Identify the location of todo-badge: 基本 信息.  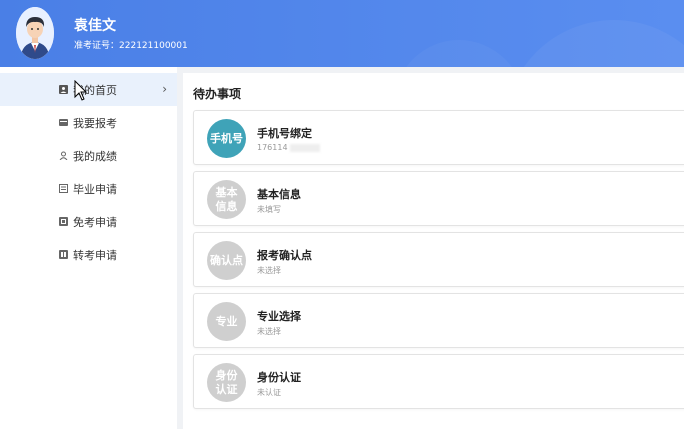
(226, 199).